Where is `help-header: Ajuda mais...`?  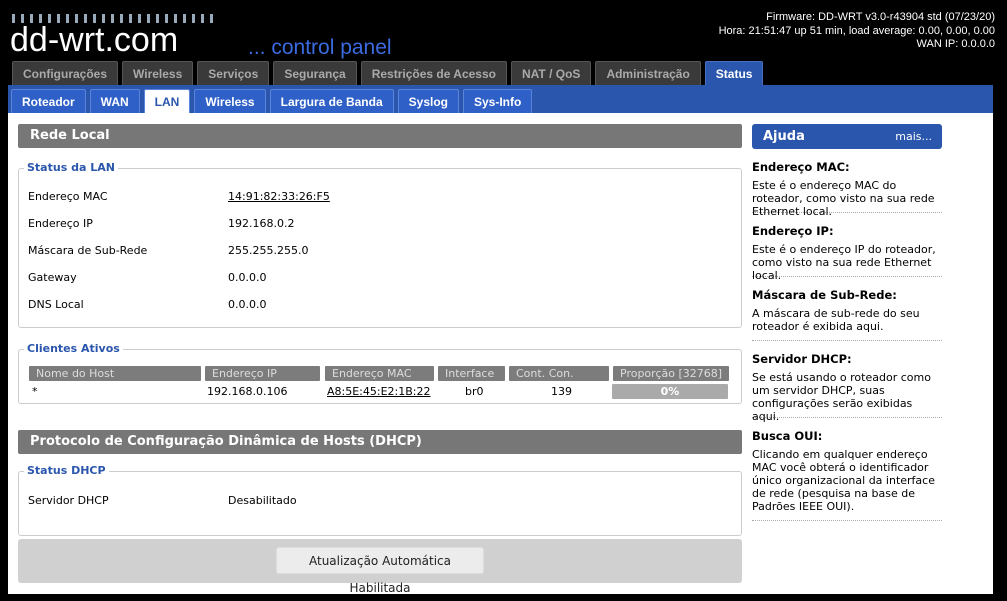
help-header: Ajuda mais... is located at coordinates (847, 136).